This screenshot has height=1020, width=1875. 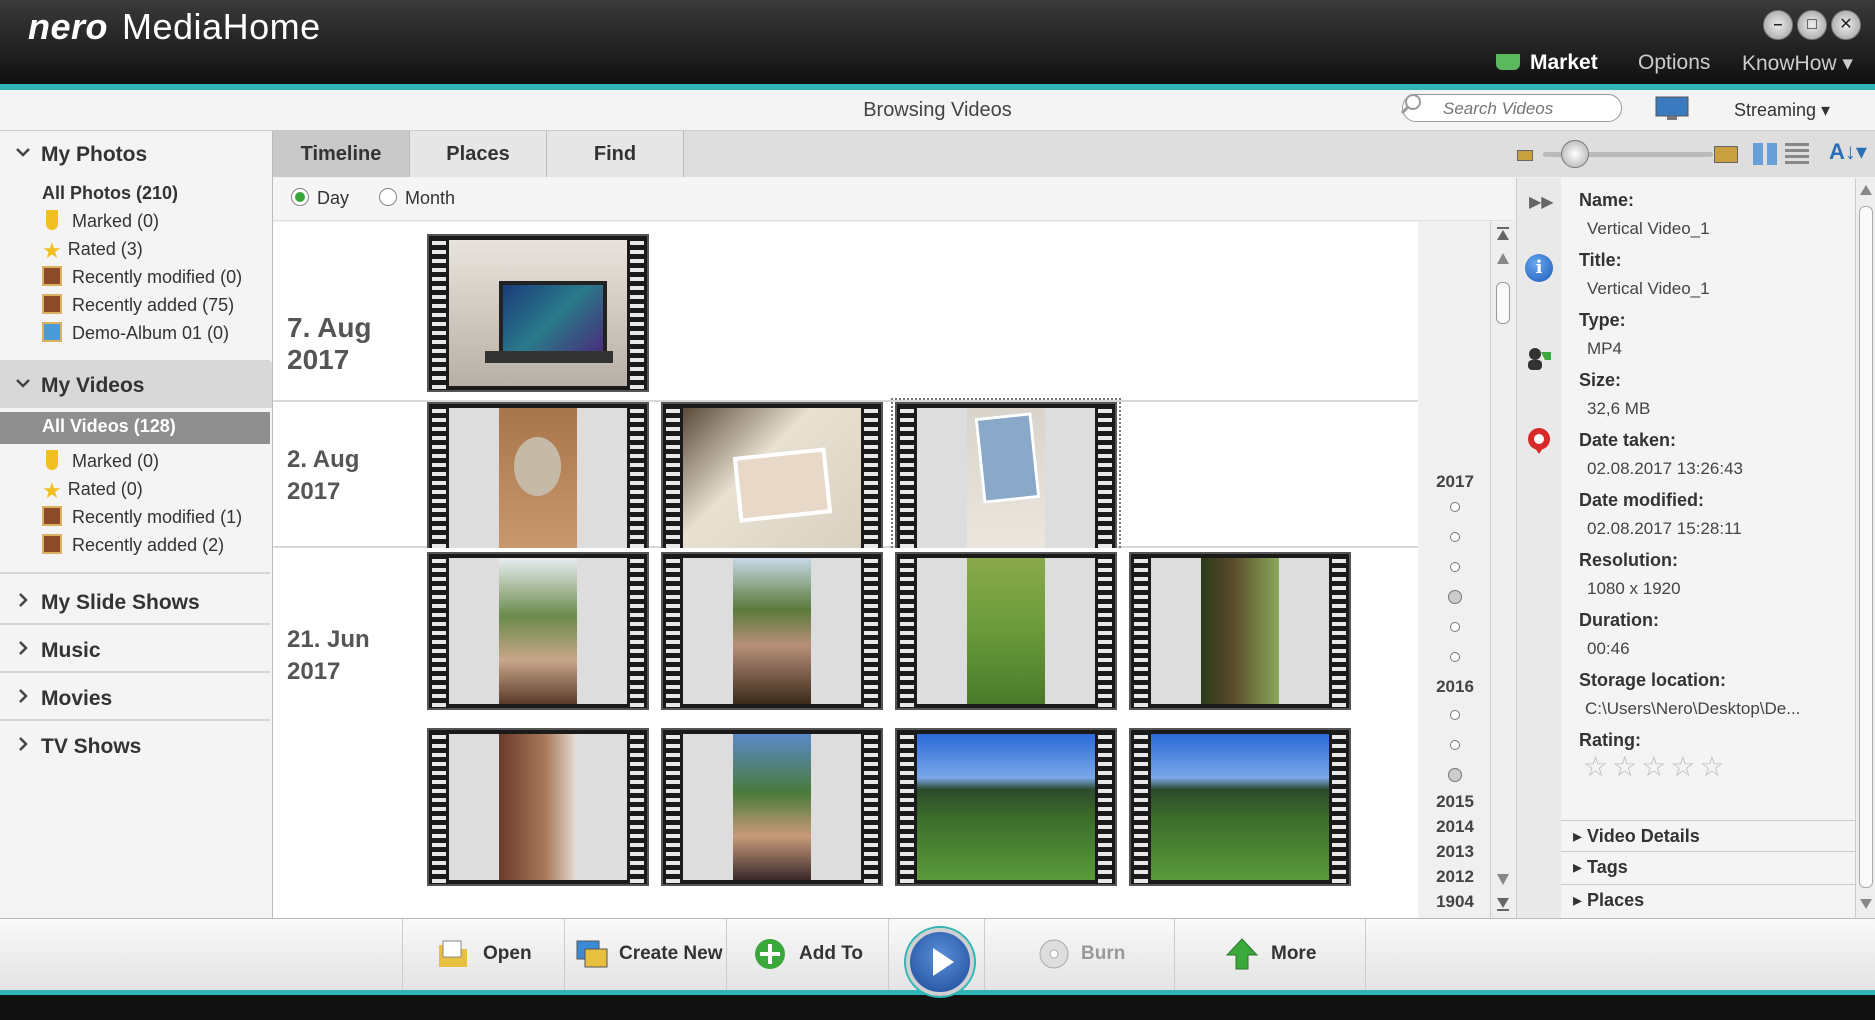 I want to click on options-menu: Options, so click(x=1674, y=63).